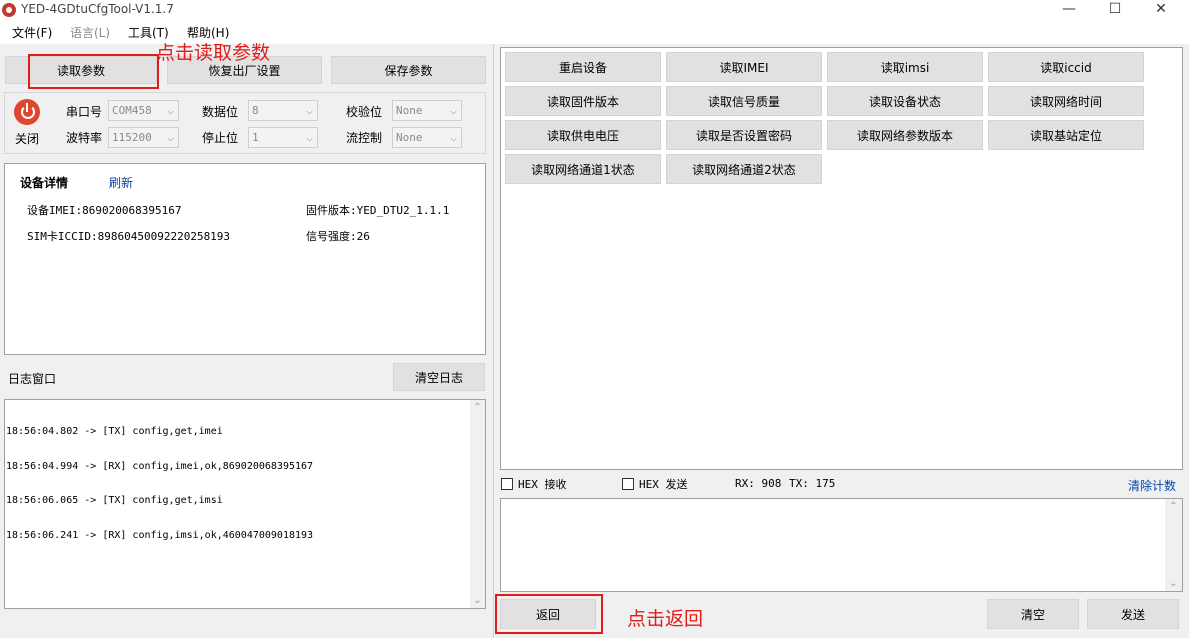  I want to click on power-label: 关闭, so click(27, 139).